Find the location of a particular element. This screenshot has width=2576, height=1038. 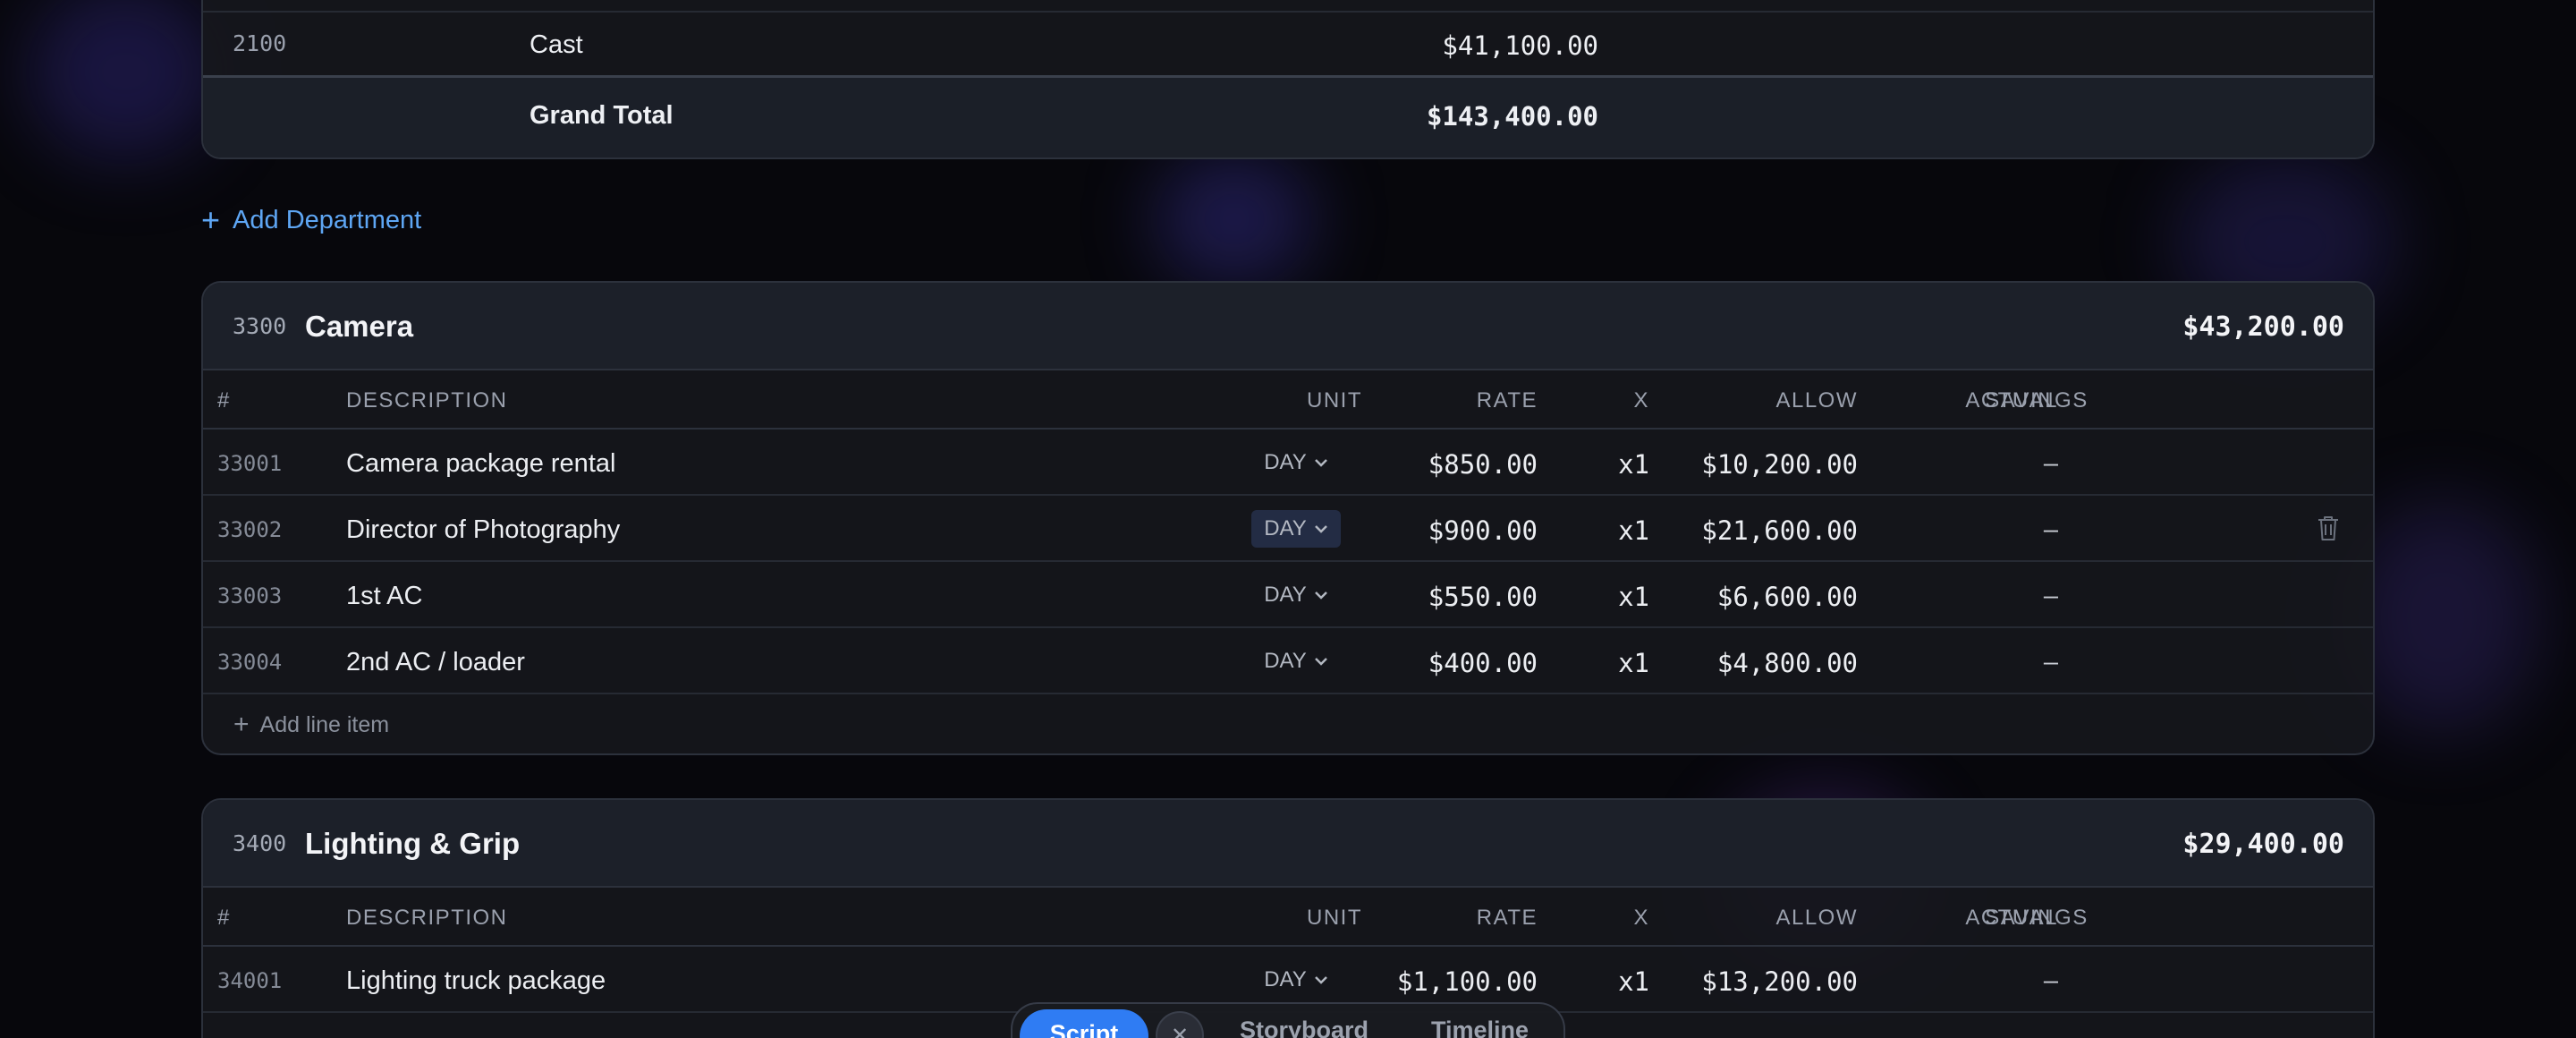

close-icon: ✕ is located at coordinates (1180, 1024).